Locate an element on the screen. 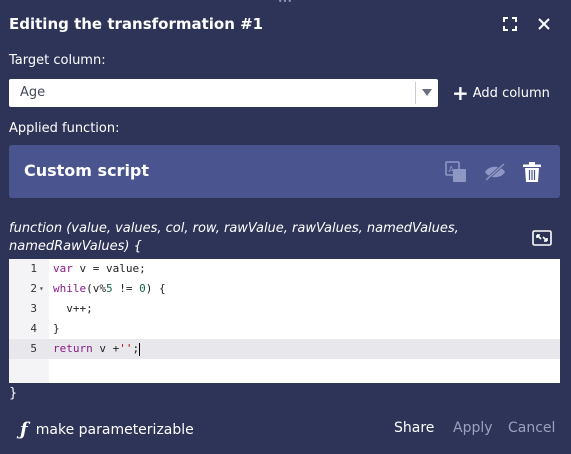  select-divider is located at coordinates (415, 93).